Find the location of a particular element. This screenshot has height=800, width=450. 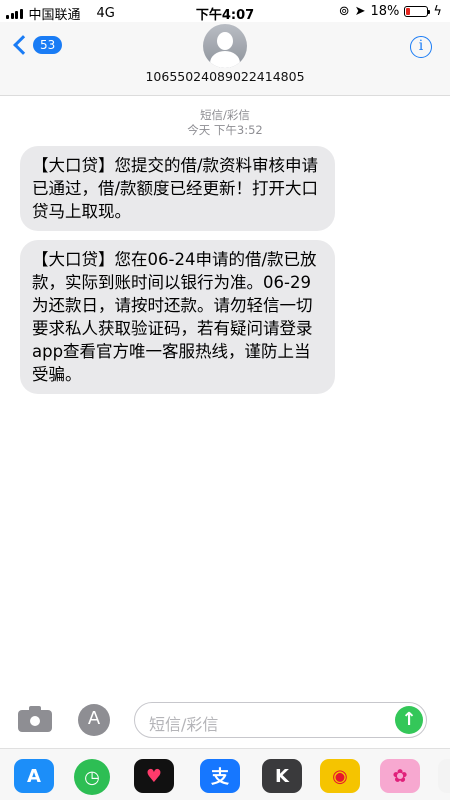

more-icon is located at coordinates (444, 776).